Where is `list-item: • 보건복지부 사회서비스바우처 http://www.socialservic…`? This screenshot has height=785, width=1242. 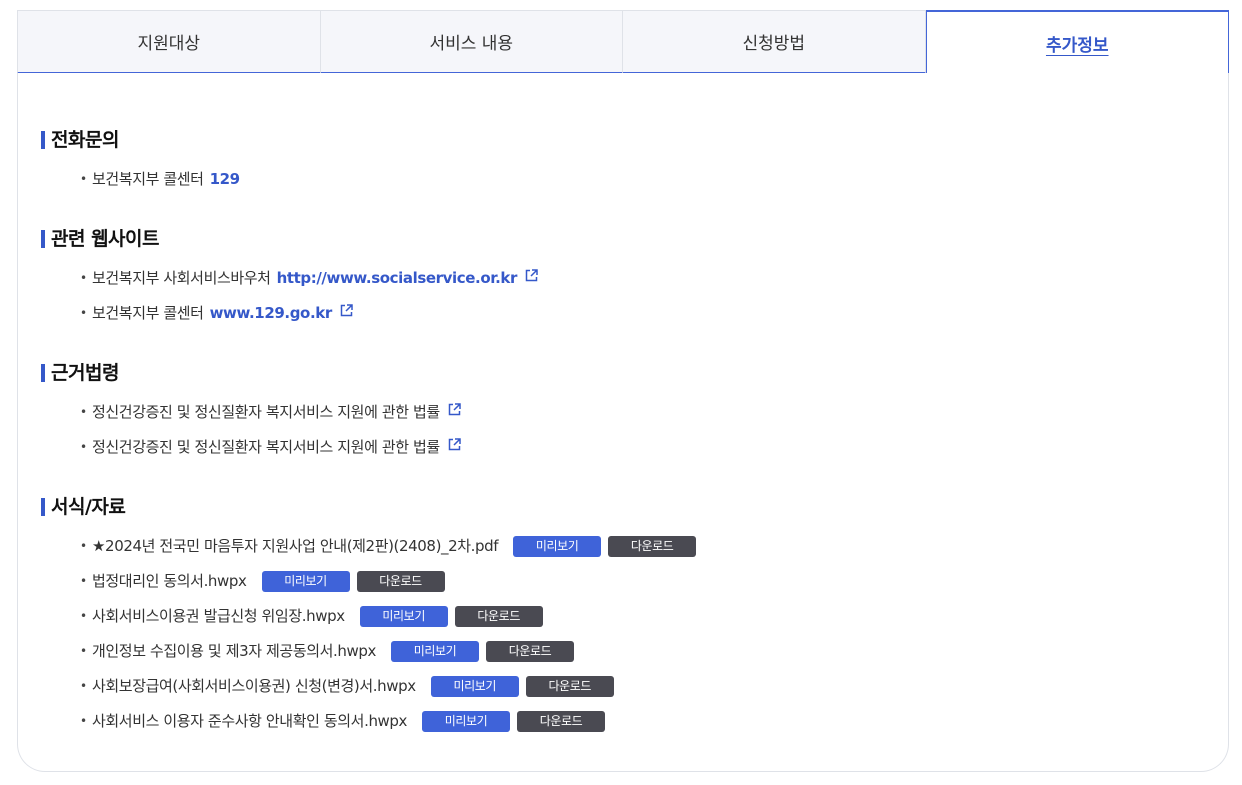
list-item: • 보건복지부 사회서비스바우처 http://www.socialservic… is located at coordinates (309, 278).